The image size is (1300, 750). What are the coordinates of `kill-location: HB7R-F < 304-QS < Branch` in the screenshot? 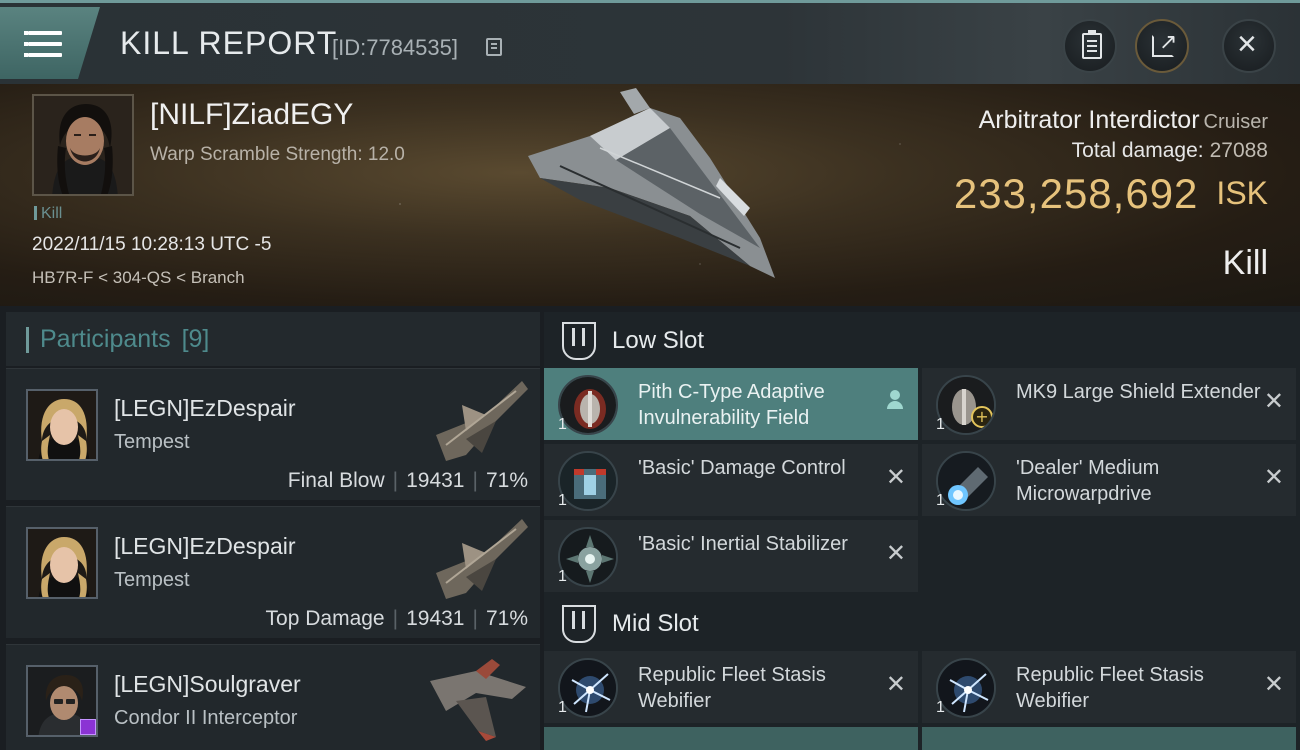 It's located at (138, 277).